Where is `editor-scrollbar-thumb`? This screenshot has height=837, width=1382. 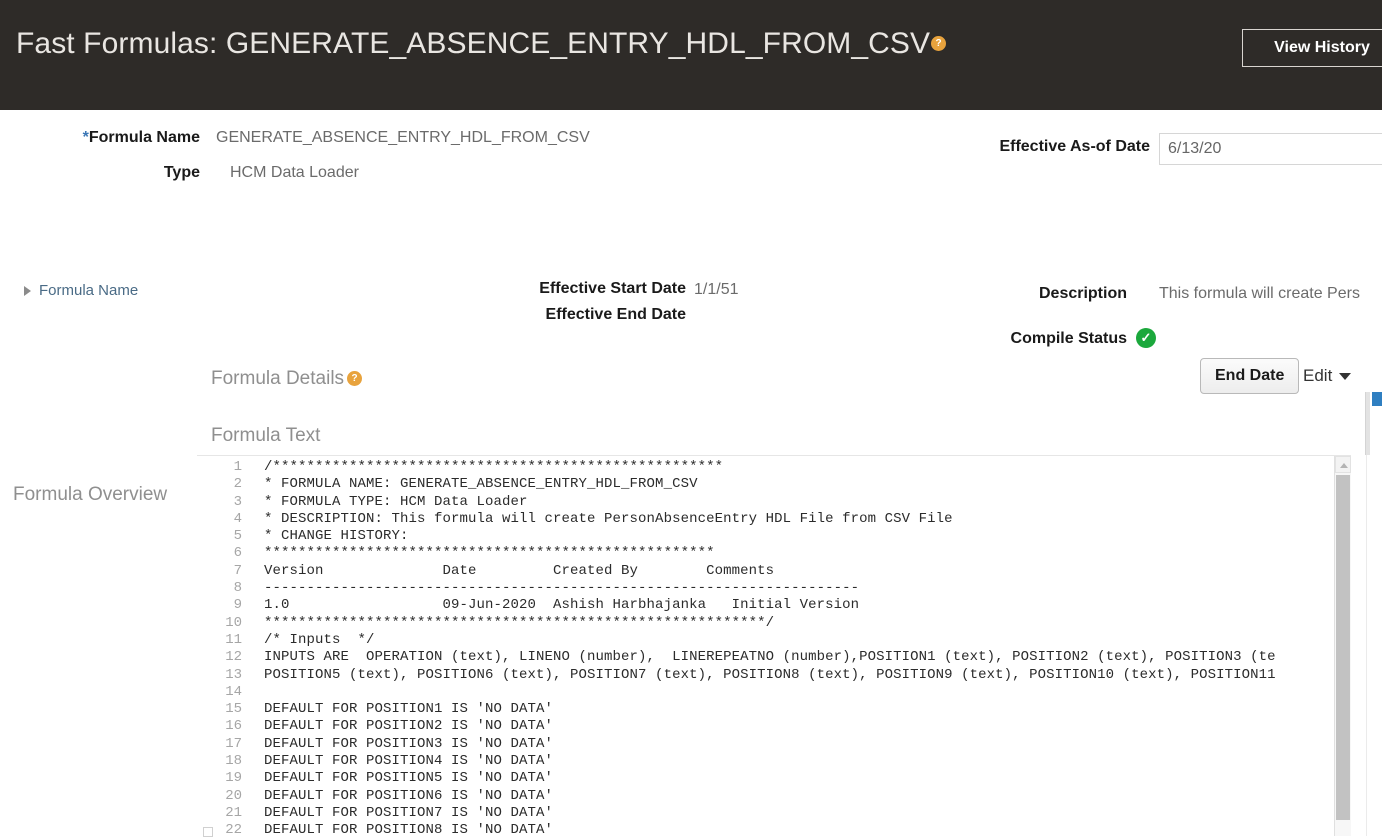 editor-scrollbar-thumb is located at coordinates (1343, 647).